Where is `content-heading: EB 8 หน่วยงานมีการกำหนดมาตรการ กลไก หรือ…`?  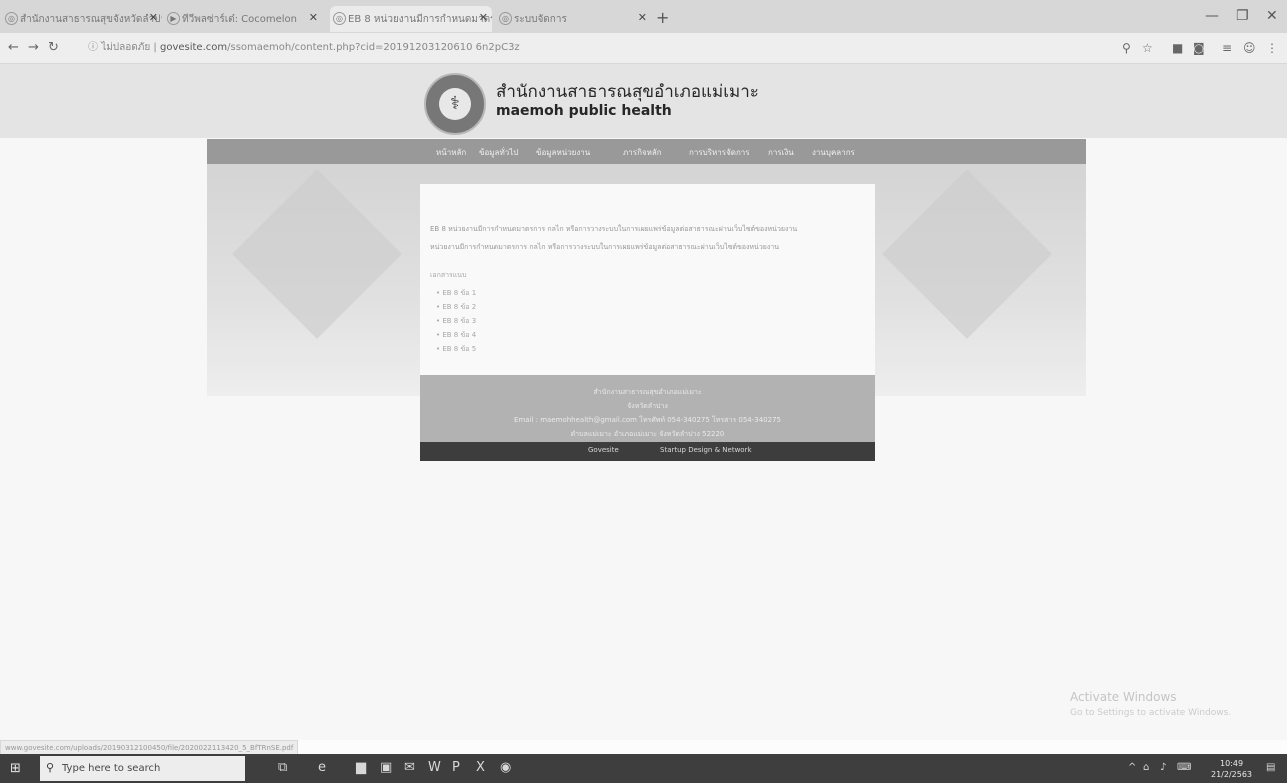
content-heading: EB 8 หน่วยงานมีการกำหนดมาตรการ กลไก หรือ… is located at coordinates (614, 229).